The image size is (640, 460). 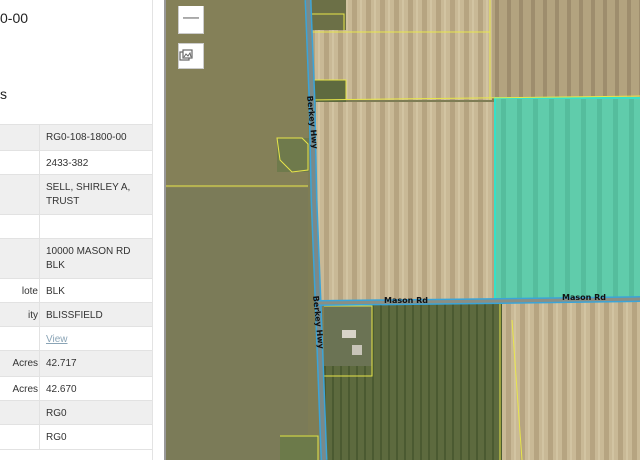 I want to click on field-se, so click(x=571, y=381).